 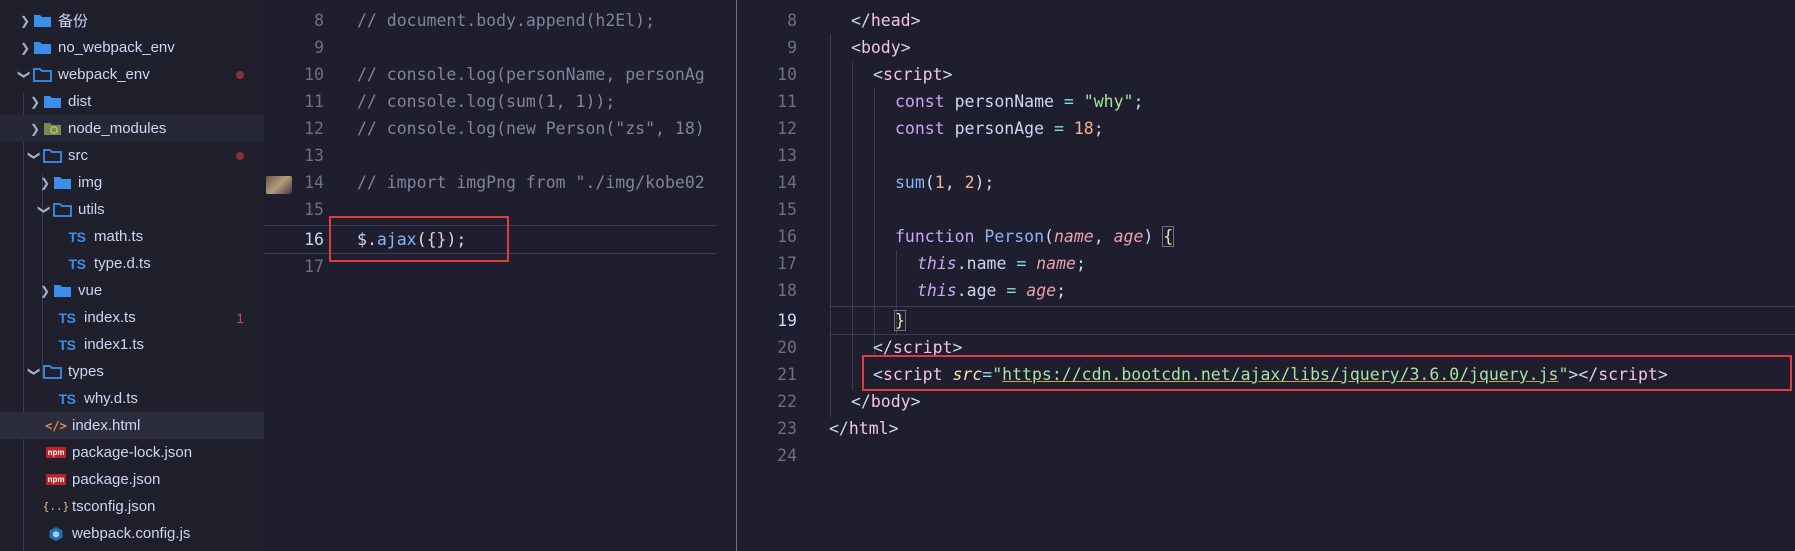 What do you see at coordinates (839, 428) in the screenshot?
I see `token: </` at bounding box center [839, 428].